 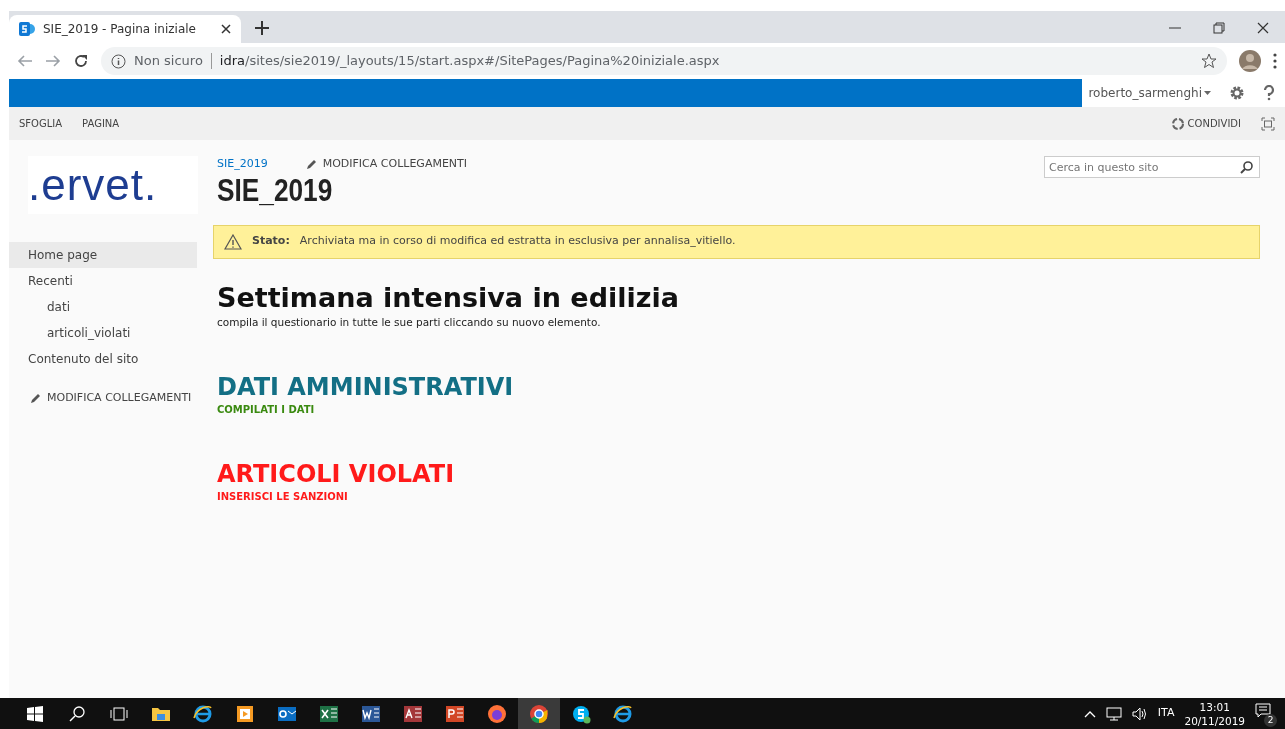 What do you see at coordinates (242, 164) in the screenshot?
I see `breadcrumb-link: SIE_2019` at bounding box center [242, 164].